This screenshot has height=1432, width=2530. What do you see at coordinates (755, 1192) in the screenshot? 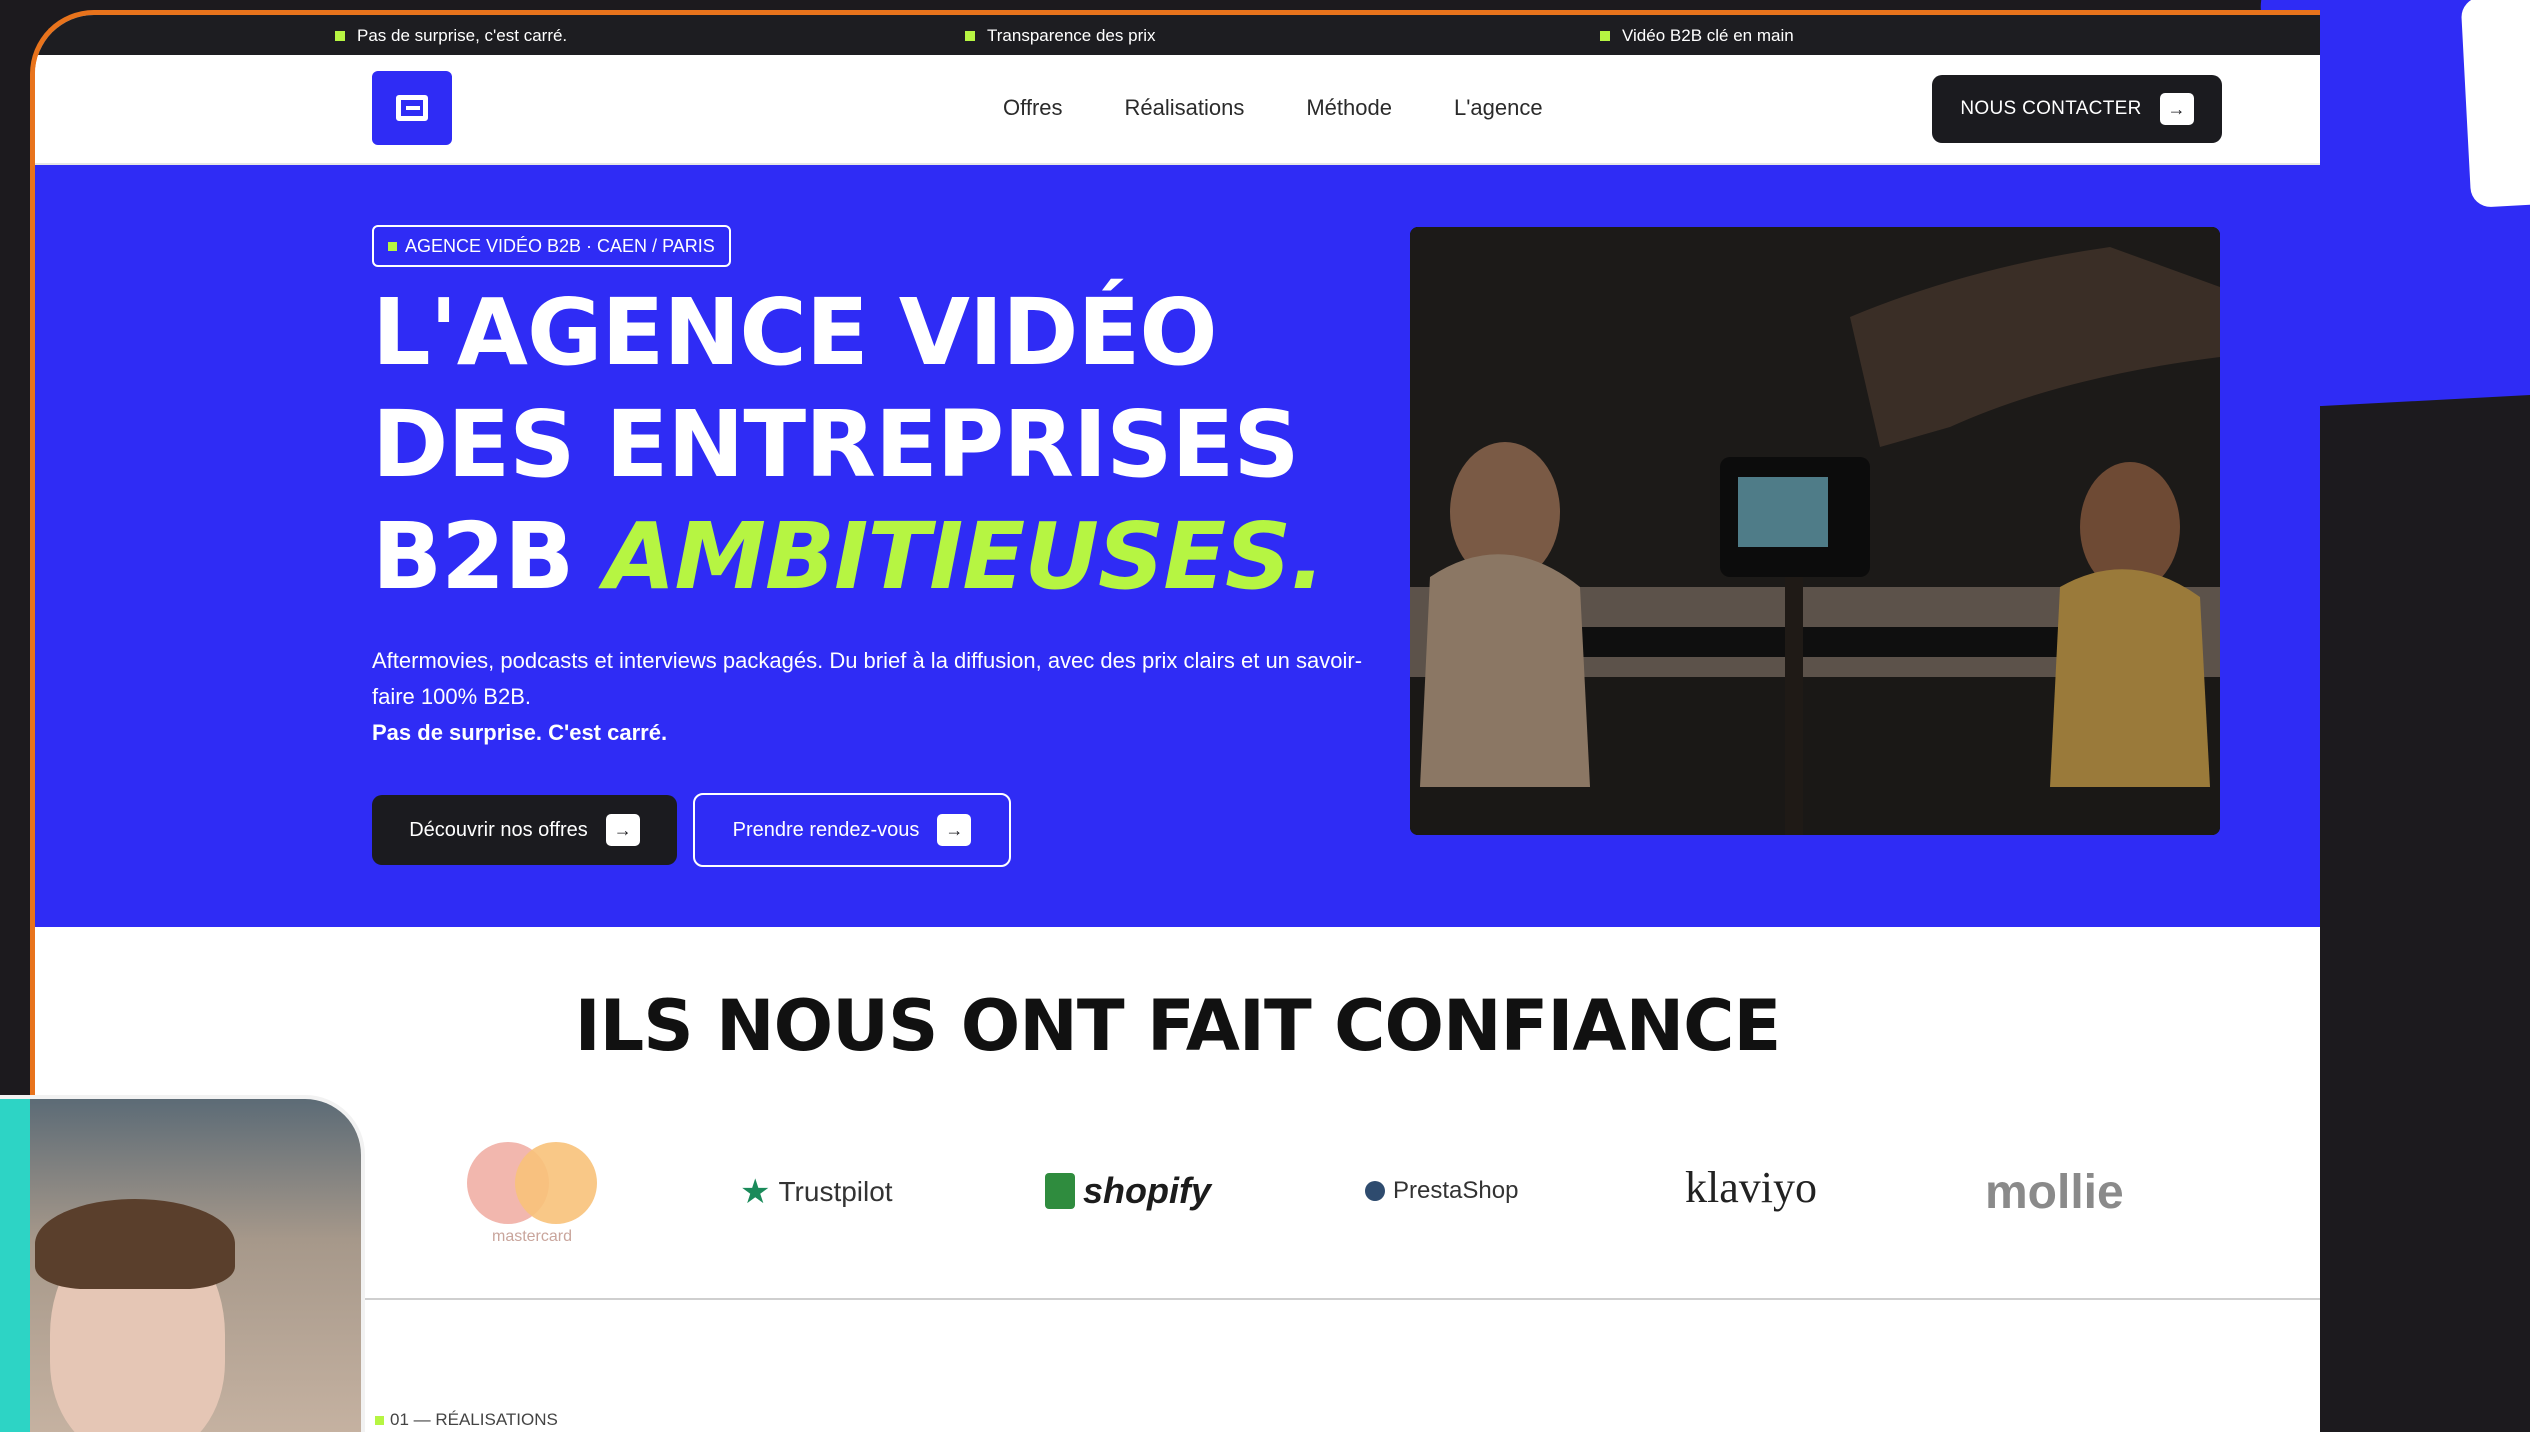
I see `star-icon: ★` at bounding box center [755, 1192].